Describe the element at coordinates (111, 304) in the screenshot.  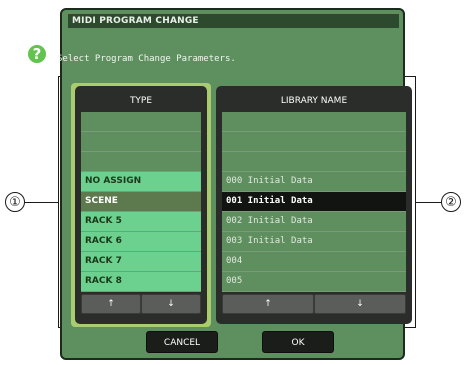
I see `type-scroll-up-button: ↑` at that location.